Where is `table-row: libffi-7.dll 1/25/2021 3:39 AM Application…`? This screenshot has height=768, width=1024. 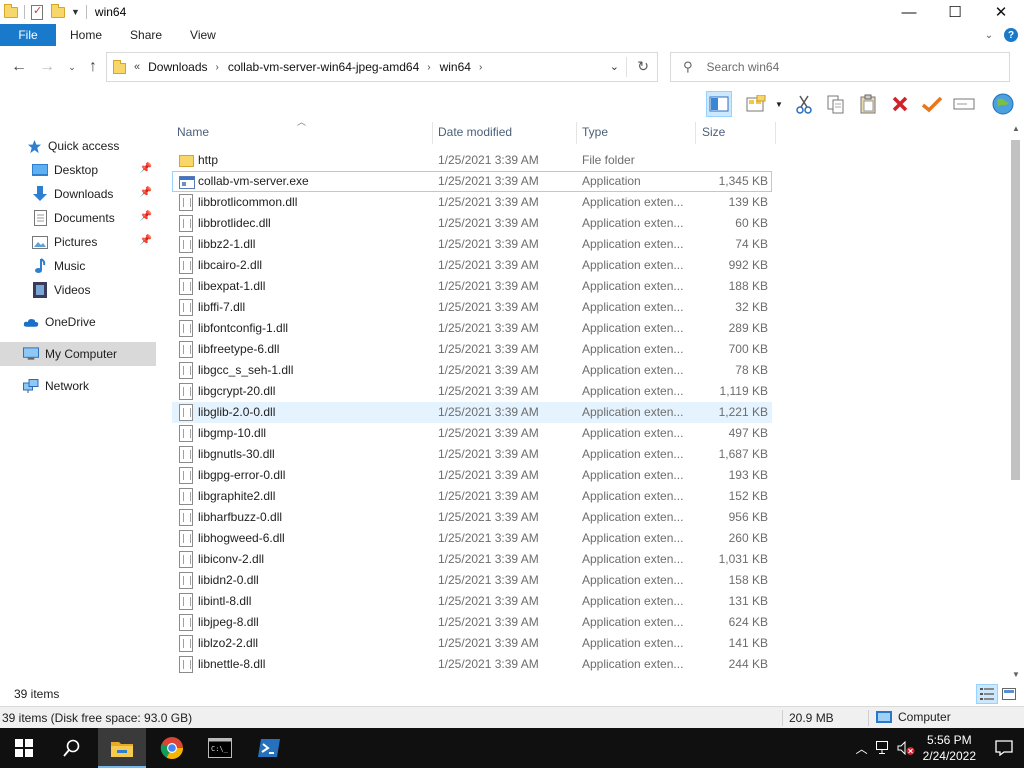
table-row: libffi-7.dll 1/25/2021 3:39 AM Application… is located at coordinates (472, 307).